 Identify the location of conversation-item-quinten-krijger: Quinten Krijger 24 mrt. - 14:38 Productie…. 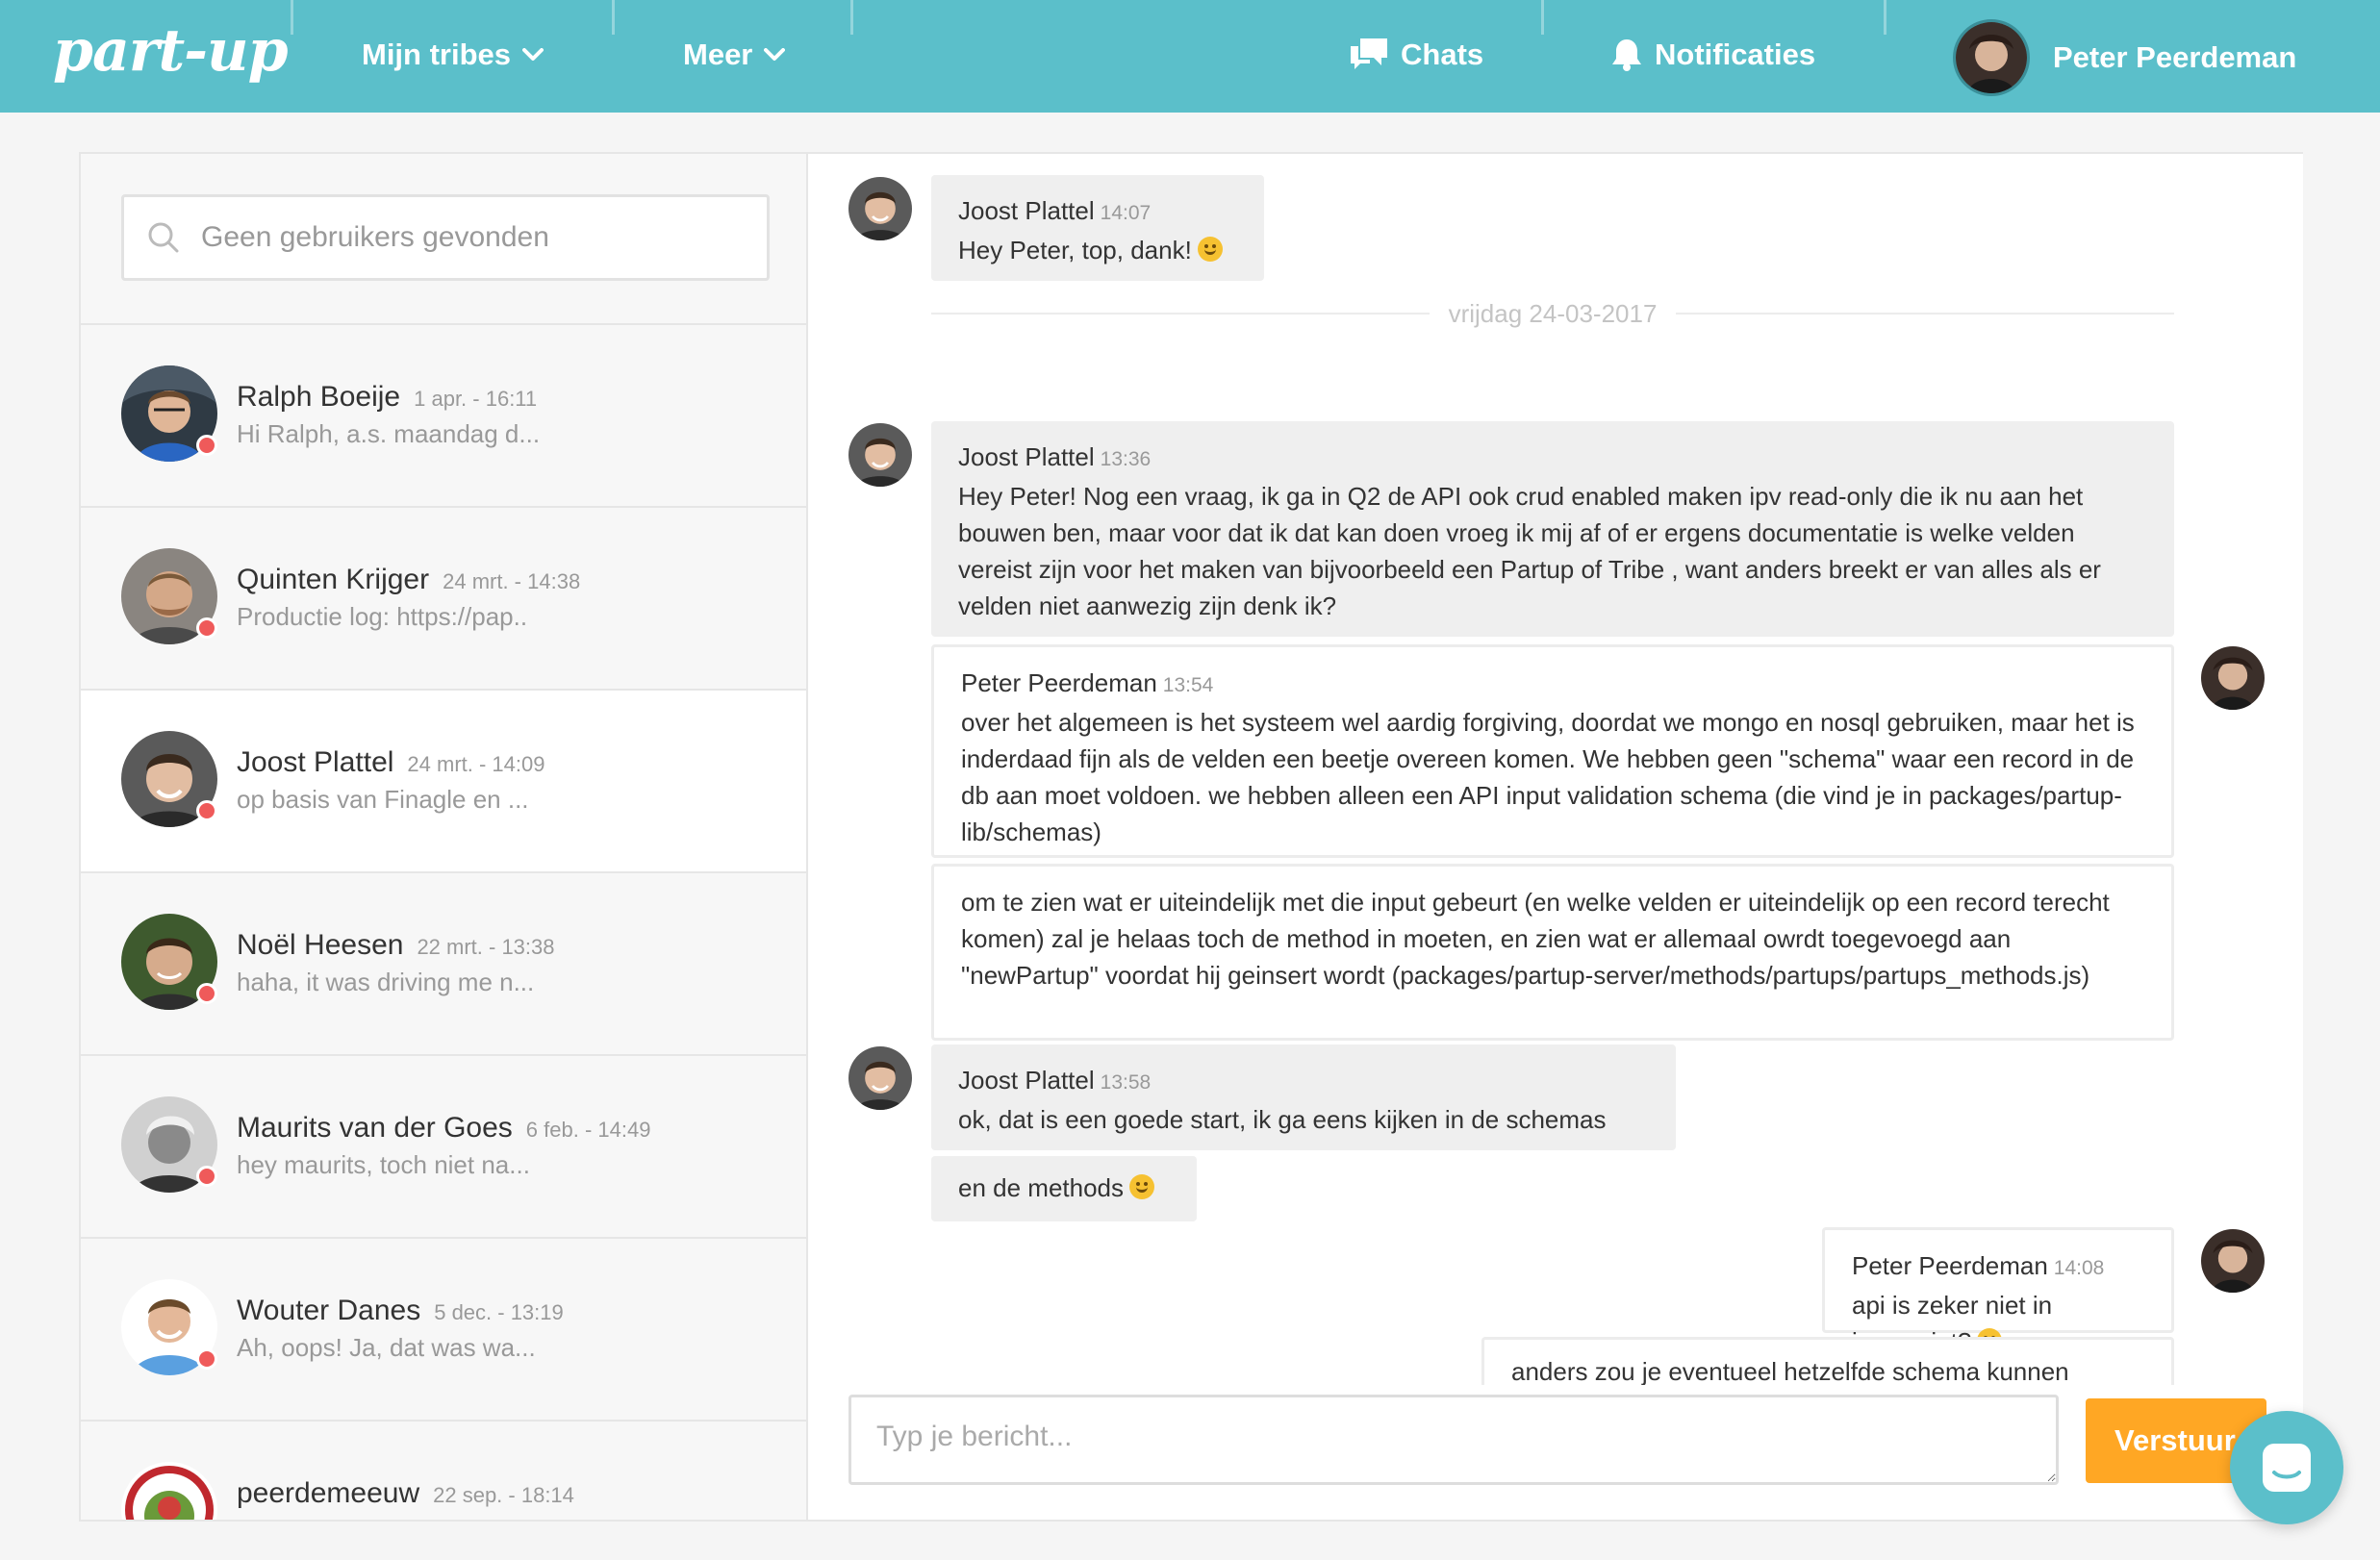
(444, 599).